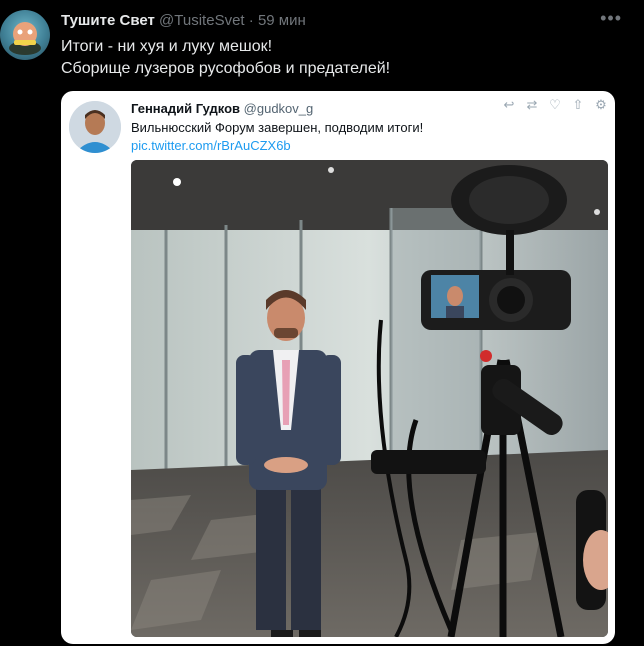 The height and width of the screenshot is (646, 644). I want to click on tweet-text-line: Итоги - ни хуя и луку мешок!, so click(167, 46).